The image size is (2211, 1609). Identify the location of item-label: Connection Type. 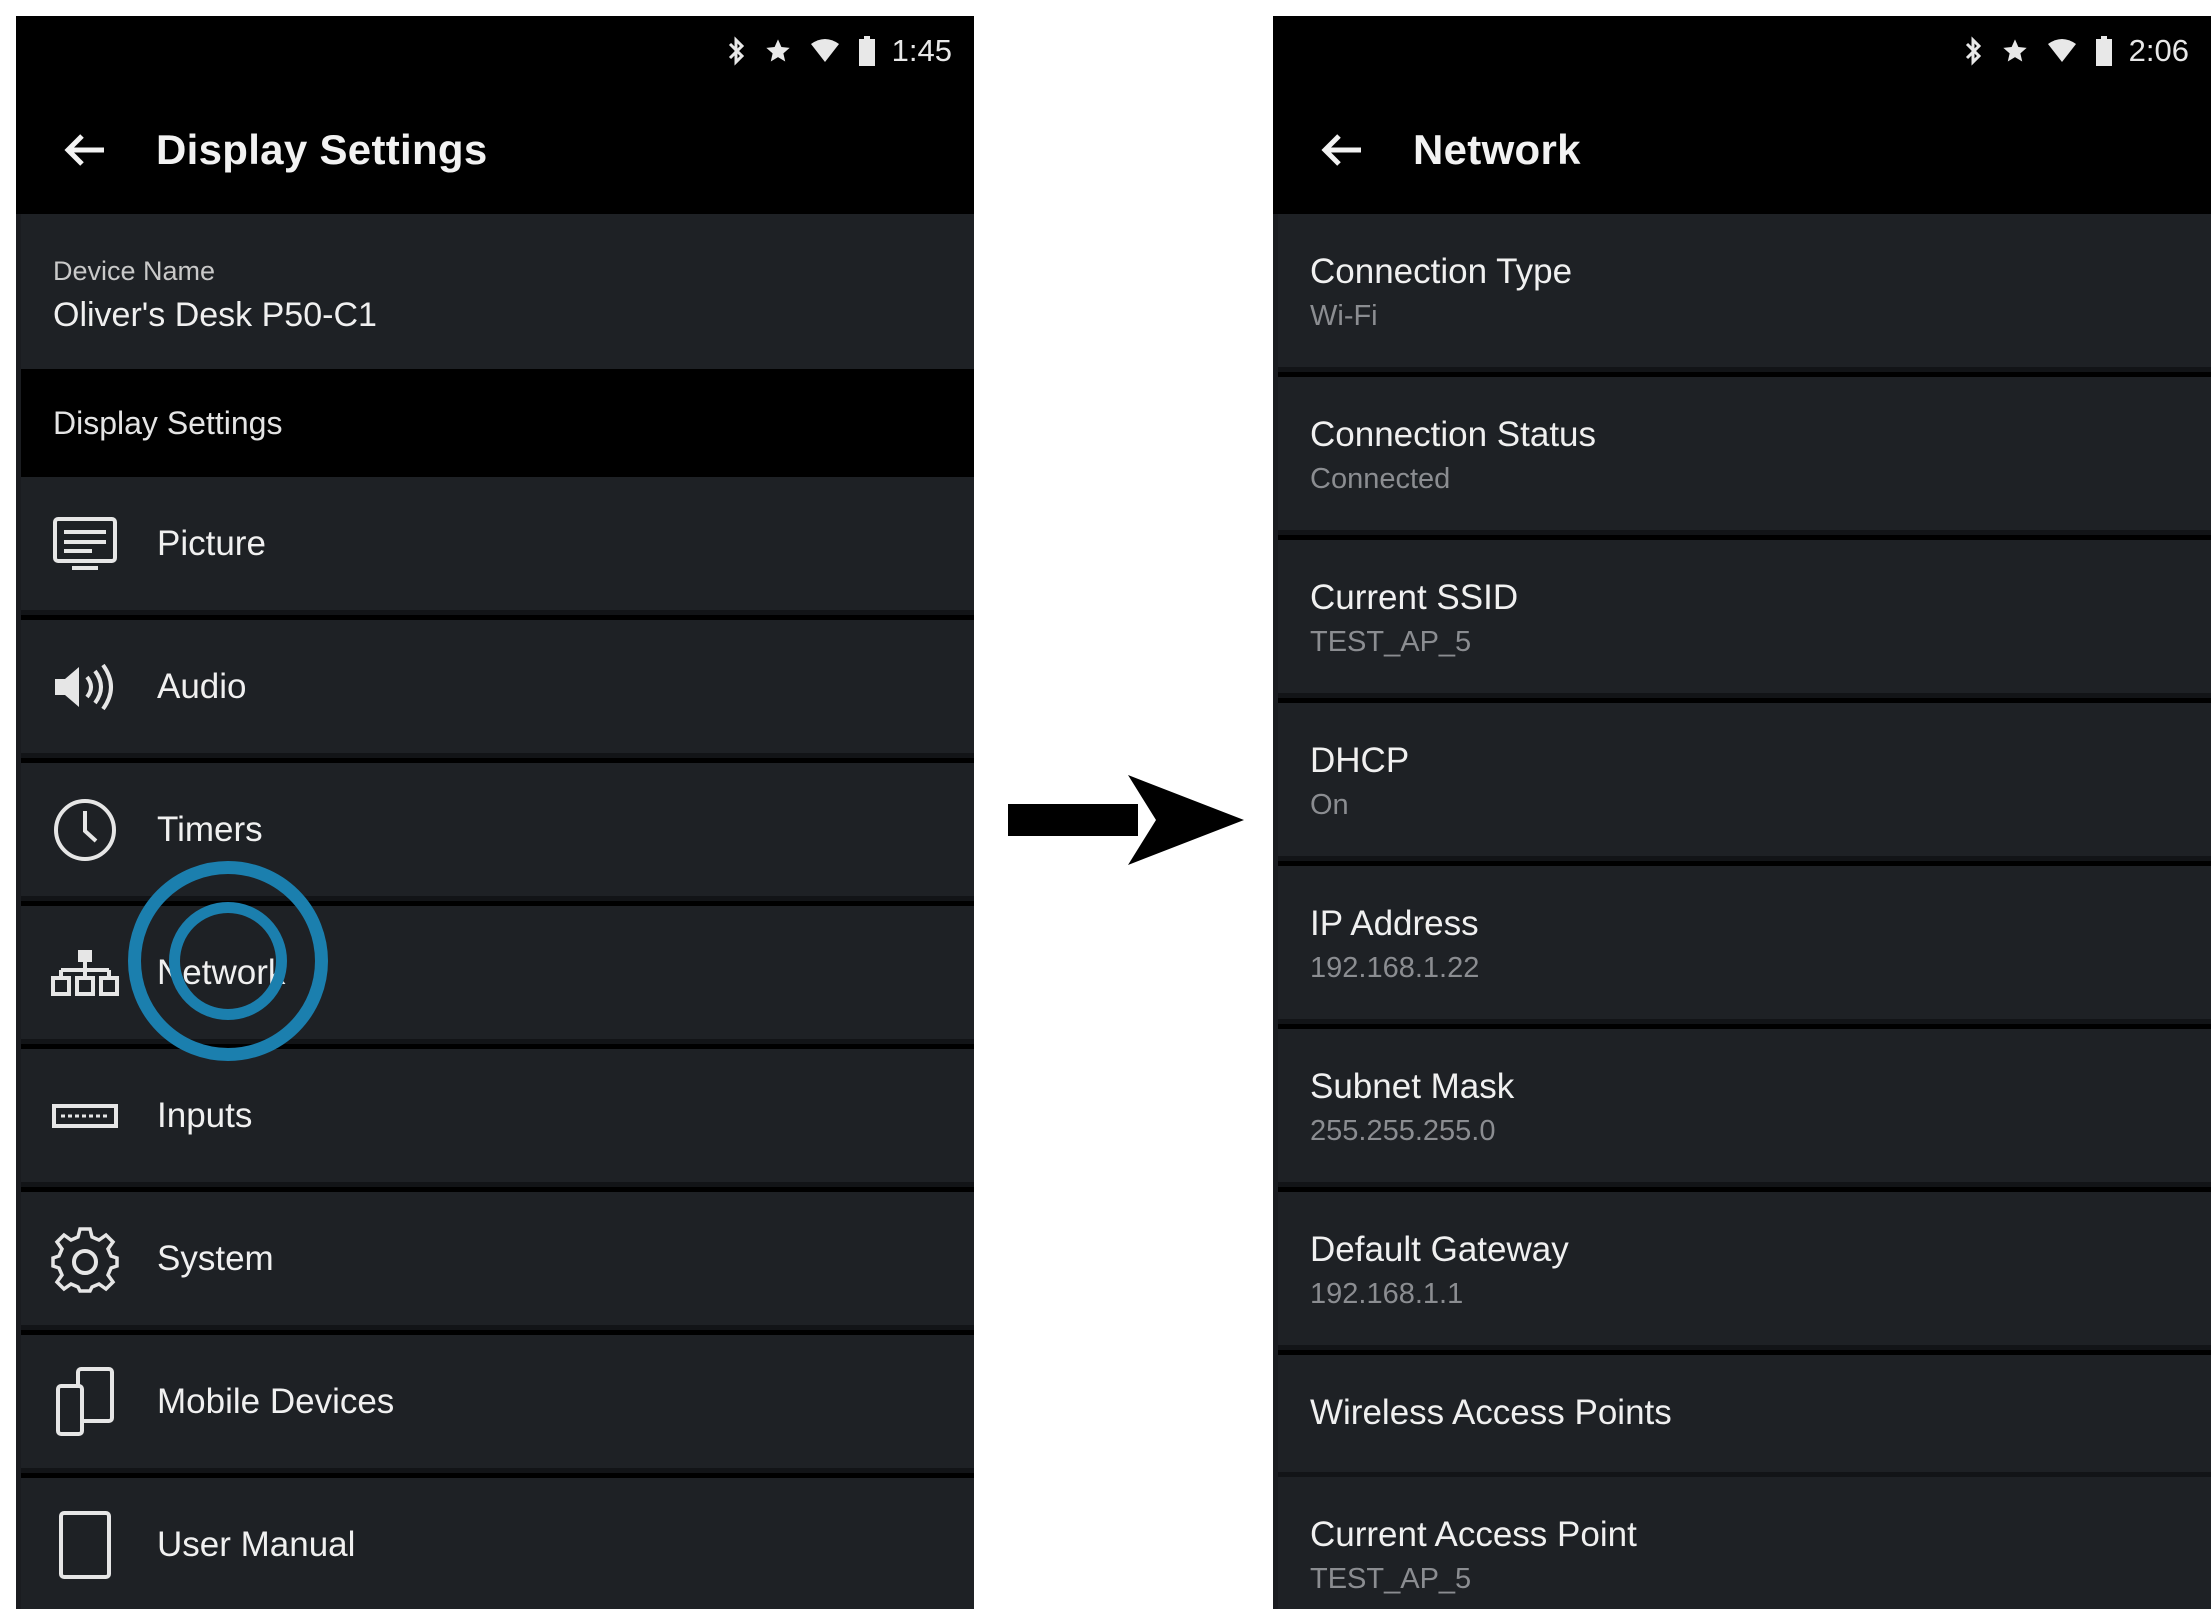
(1441, 271).